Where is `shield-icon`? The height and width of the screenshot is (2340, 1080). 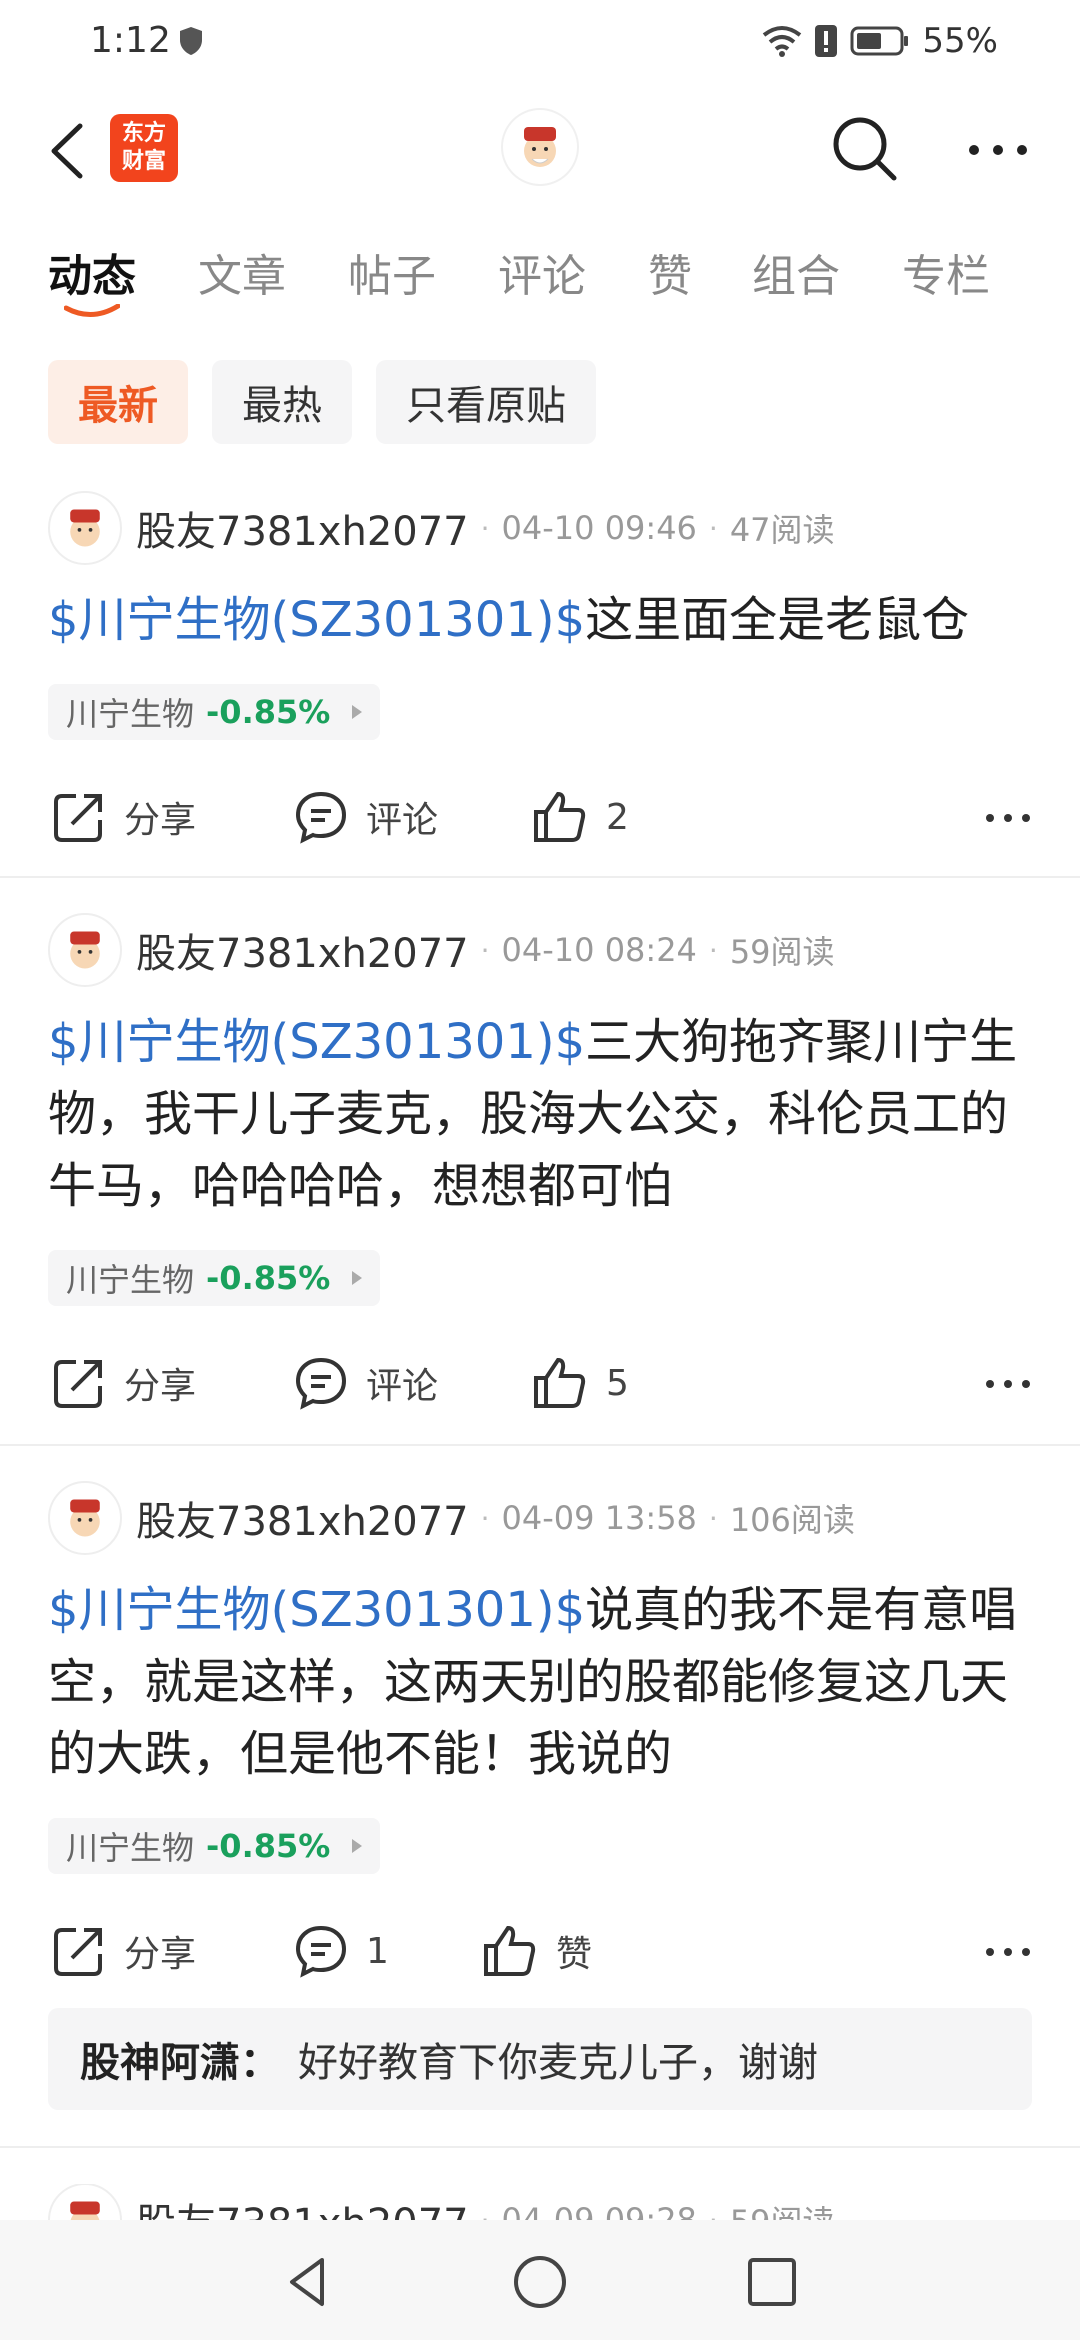 shield-icon is located at coordinates (191, 41).